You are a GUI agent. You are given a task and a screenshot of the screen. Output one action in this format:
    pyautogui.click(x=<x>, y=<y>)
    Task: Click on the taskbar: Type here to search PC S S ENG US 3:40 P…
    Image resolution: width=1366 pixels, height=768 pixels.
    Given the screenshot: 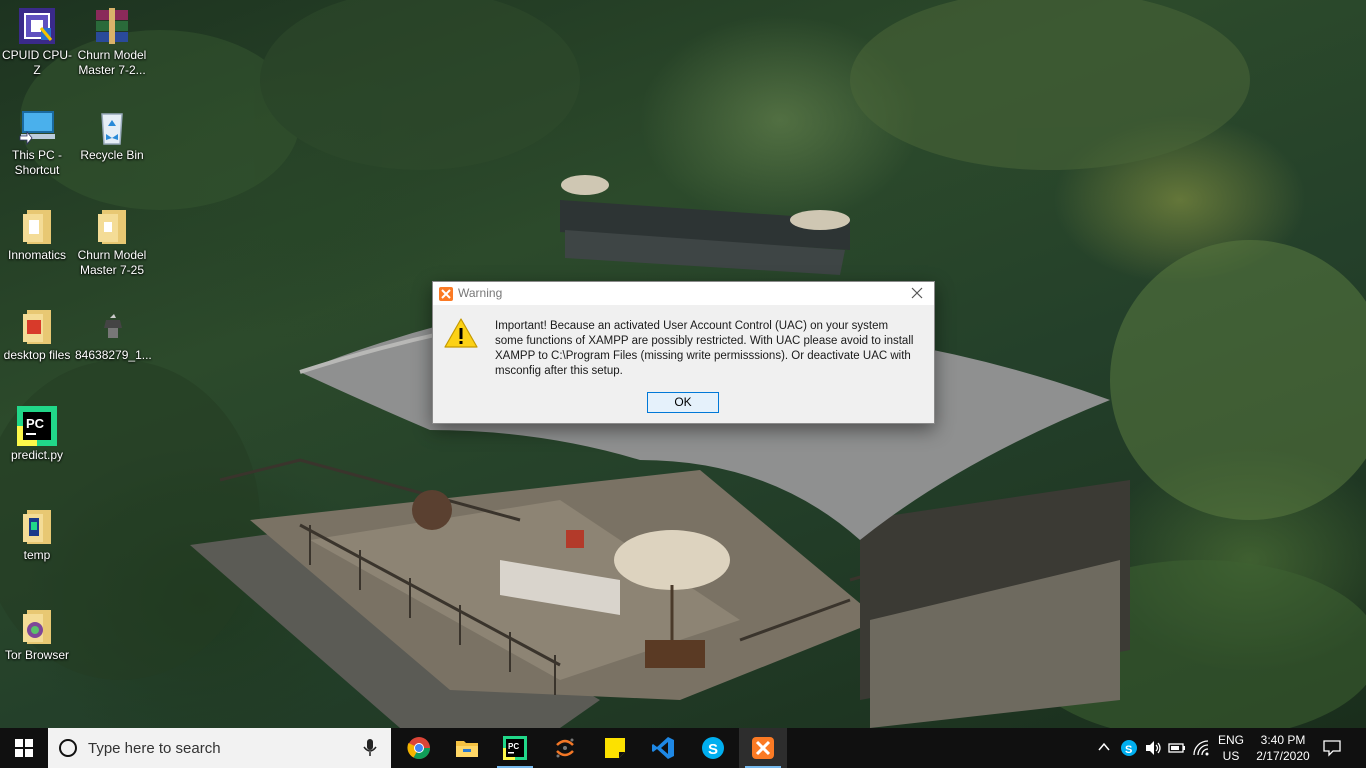 What is the action you would take?
    pyautogui.click(x=683, y=748)
    